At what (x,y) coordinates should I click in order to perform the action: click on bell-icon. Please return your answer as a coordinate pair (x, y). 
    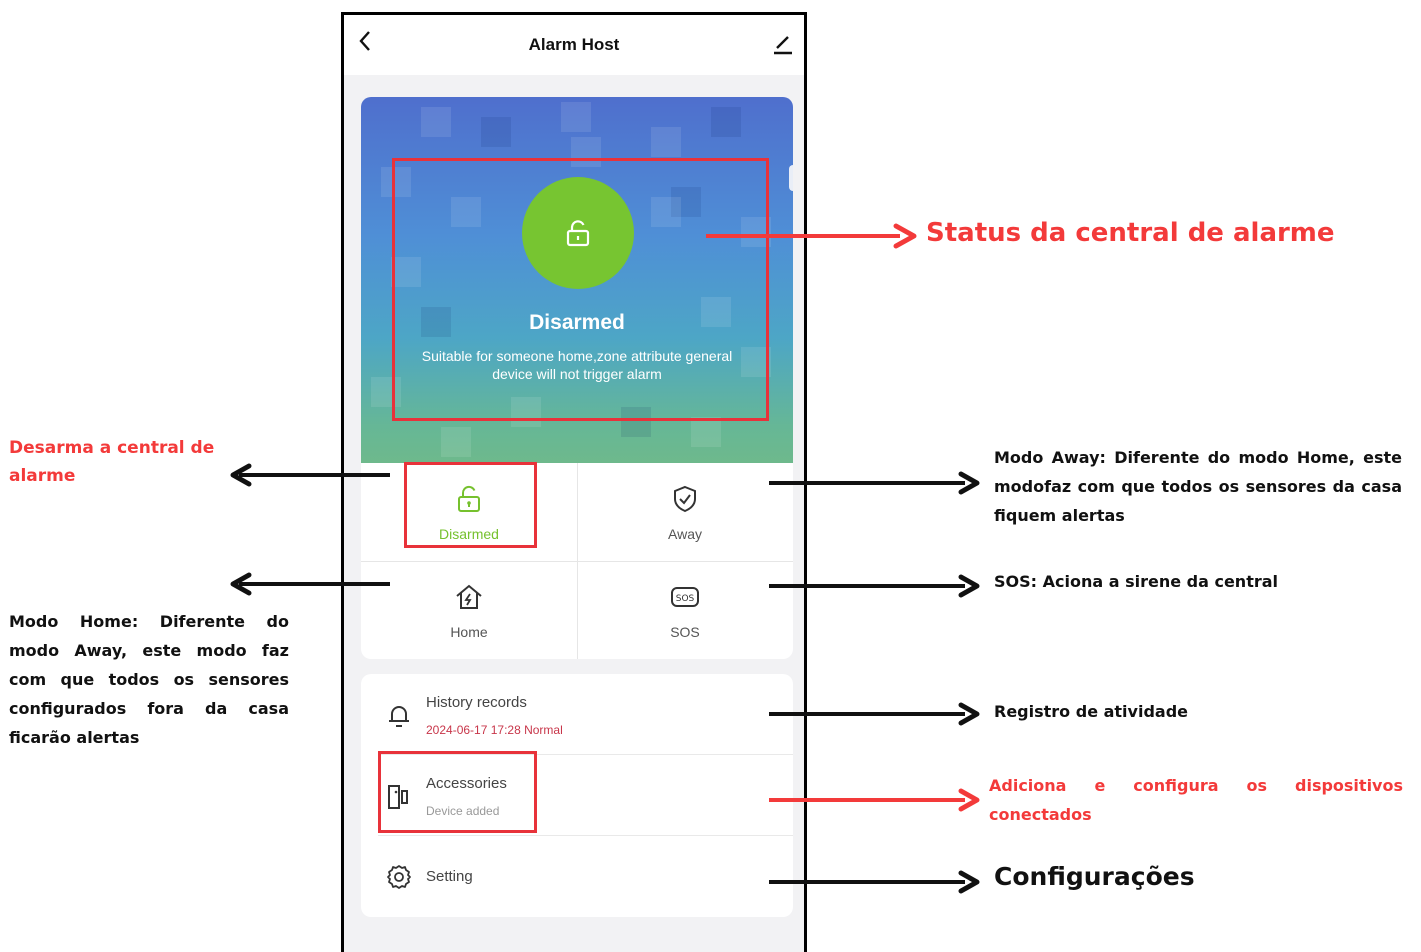
    Looking at the image, I should click on (399, 716).